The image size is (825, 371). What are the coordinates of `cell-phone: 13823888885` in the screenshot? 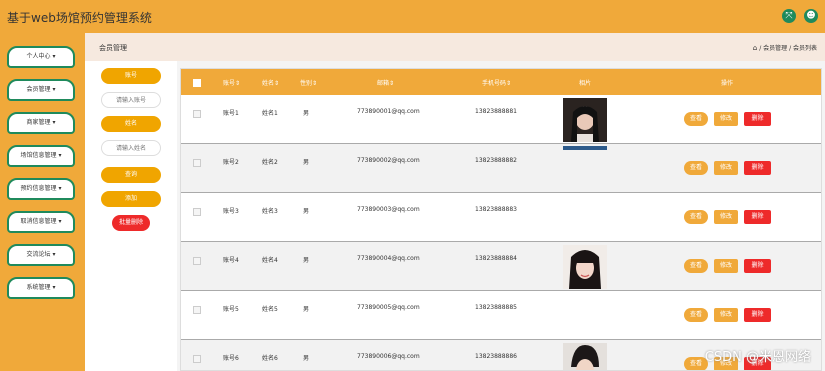 It's located at (496, 307).